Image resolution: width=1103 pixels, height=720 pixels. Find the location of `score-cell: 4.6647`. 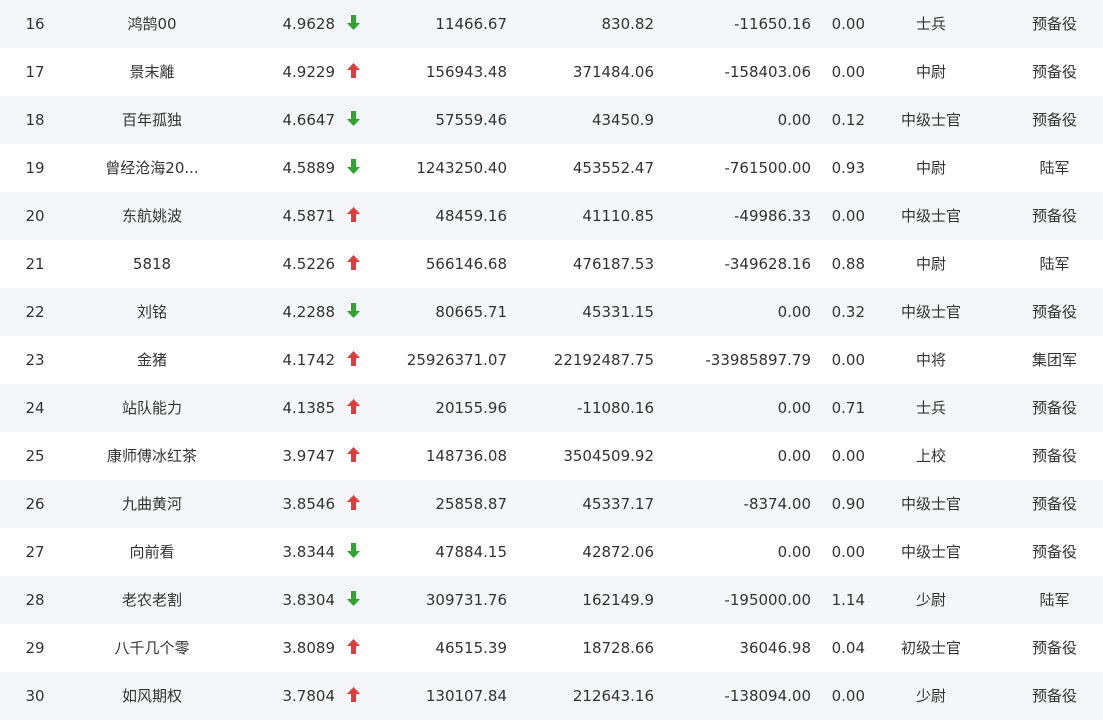

score-cell: 4.6647 is located at coordinates (309, 120).